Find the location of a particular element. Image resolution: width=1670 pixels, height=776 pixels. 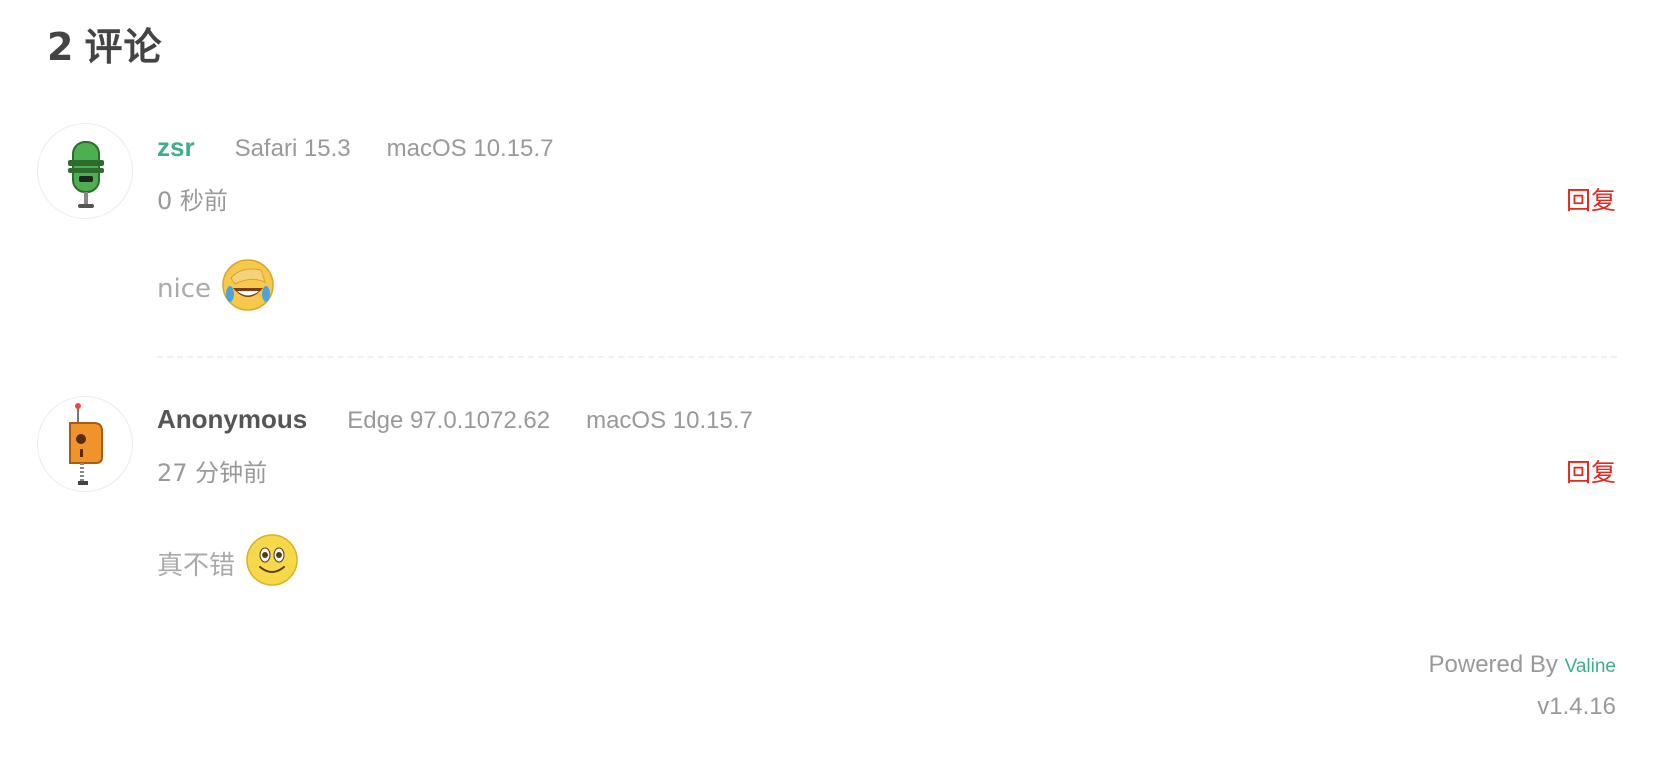

comment-count-heading: 2 评论 is located at coordinates (104, 43).